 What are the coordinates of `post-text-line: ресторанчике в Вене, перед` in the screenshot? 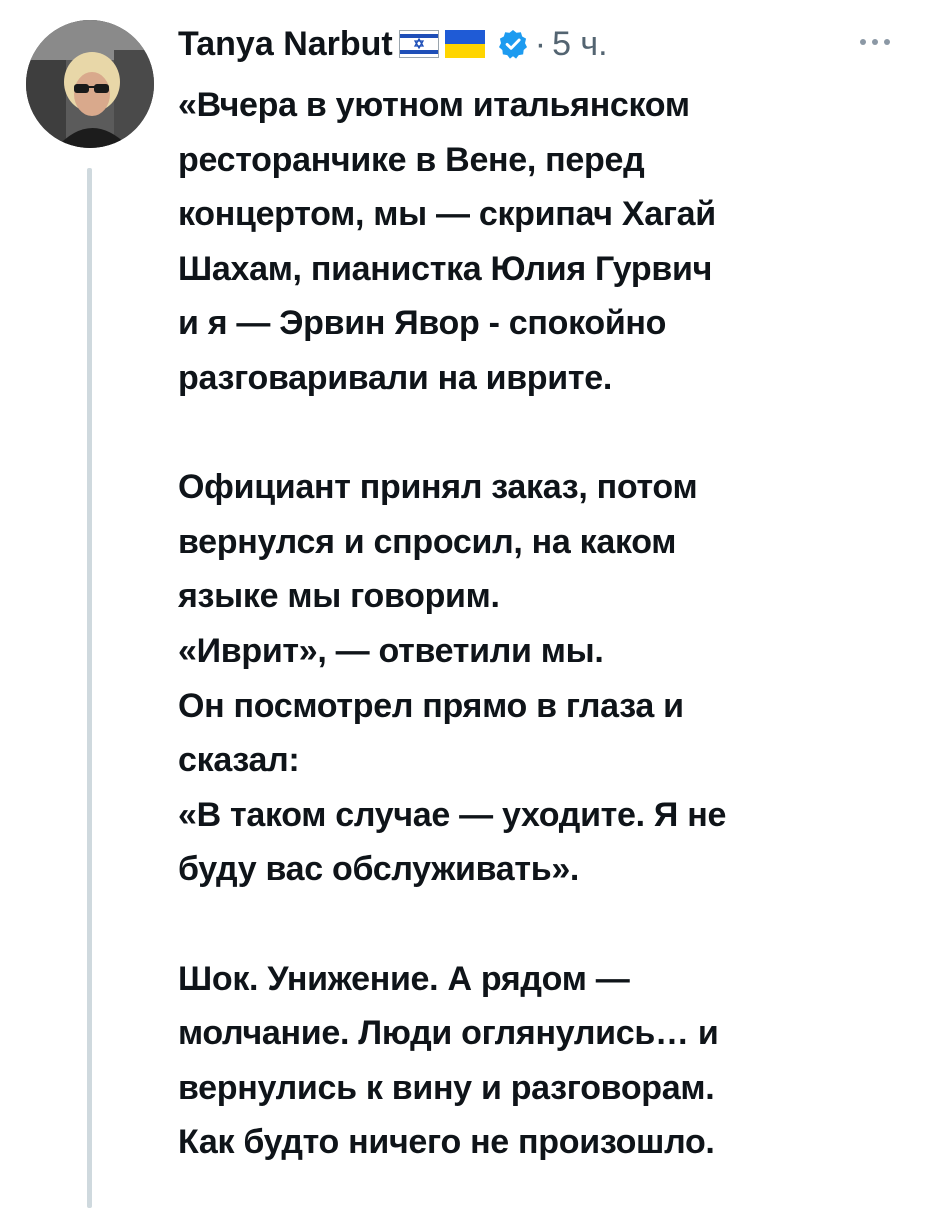 It's located at (411, 159).